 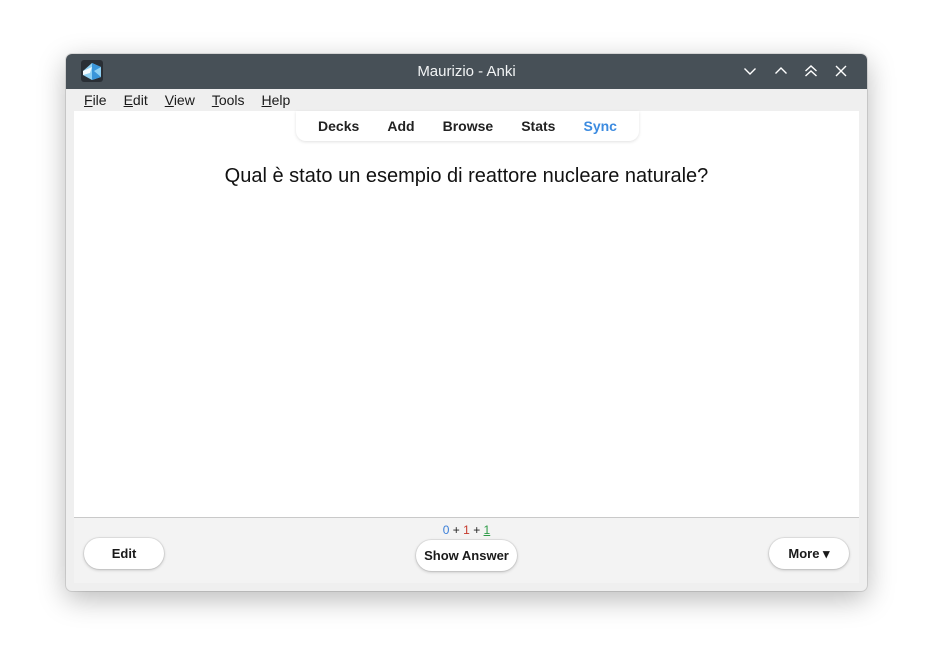 I want to click on show-answer-button: Show Answer, so click(x=466, y=555).